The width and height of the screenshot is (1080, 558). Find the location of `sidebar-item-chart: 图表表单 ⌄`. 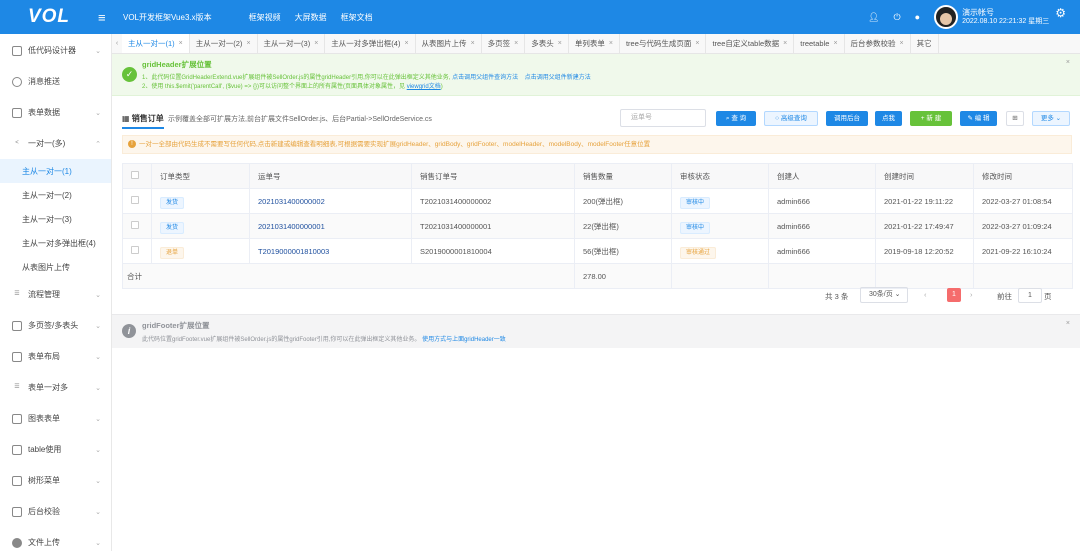

sidebar-item-chart: 图表表单 ⌄ is located at coordinates (55, 418).